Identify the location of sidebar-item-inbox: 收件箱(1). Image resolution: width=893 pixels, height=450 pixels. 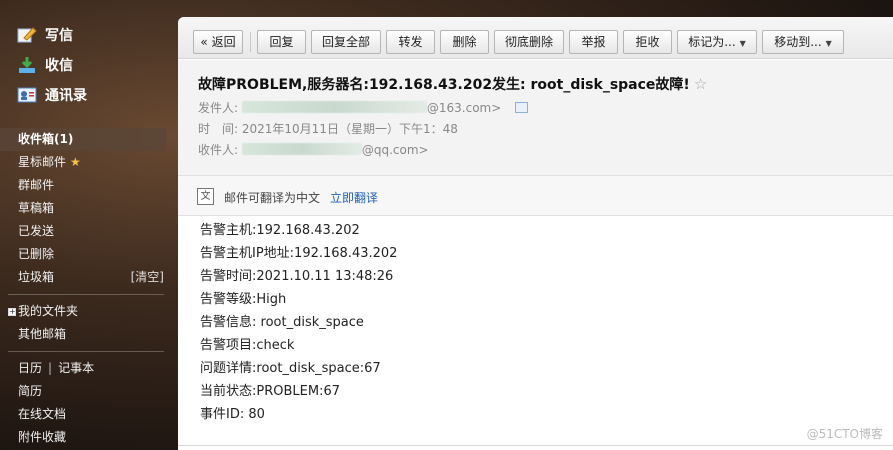
(83, 139).